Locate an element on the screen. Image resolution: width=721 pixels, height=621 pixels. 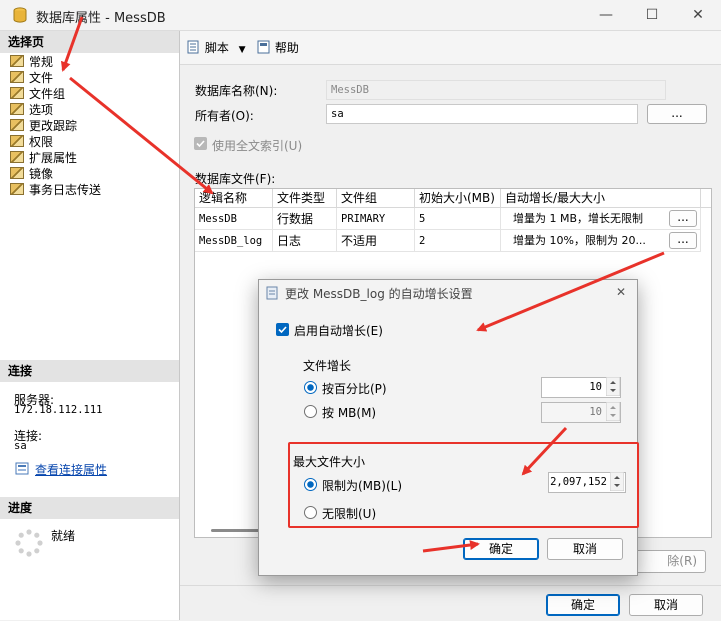
help-icon is located at coordinates (263, 47).